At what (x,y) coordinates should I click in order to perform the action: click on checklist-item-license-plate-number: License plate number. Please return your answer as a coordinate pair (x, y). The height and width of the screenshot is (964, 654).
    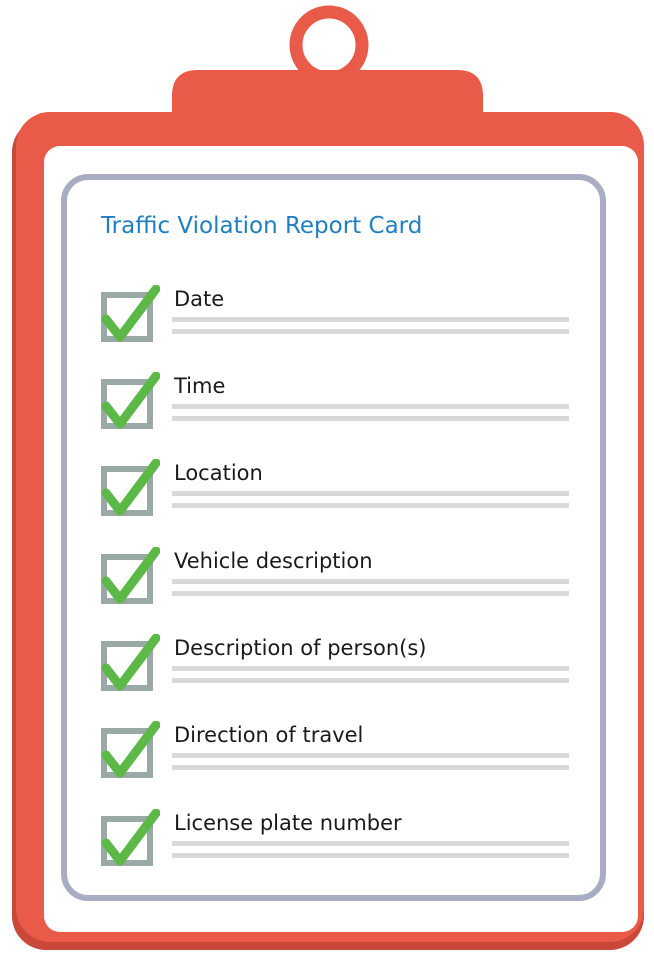
    Looking at the image, I should click on (335, 842).